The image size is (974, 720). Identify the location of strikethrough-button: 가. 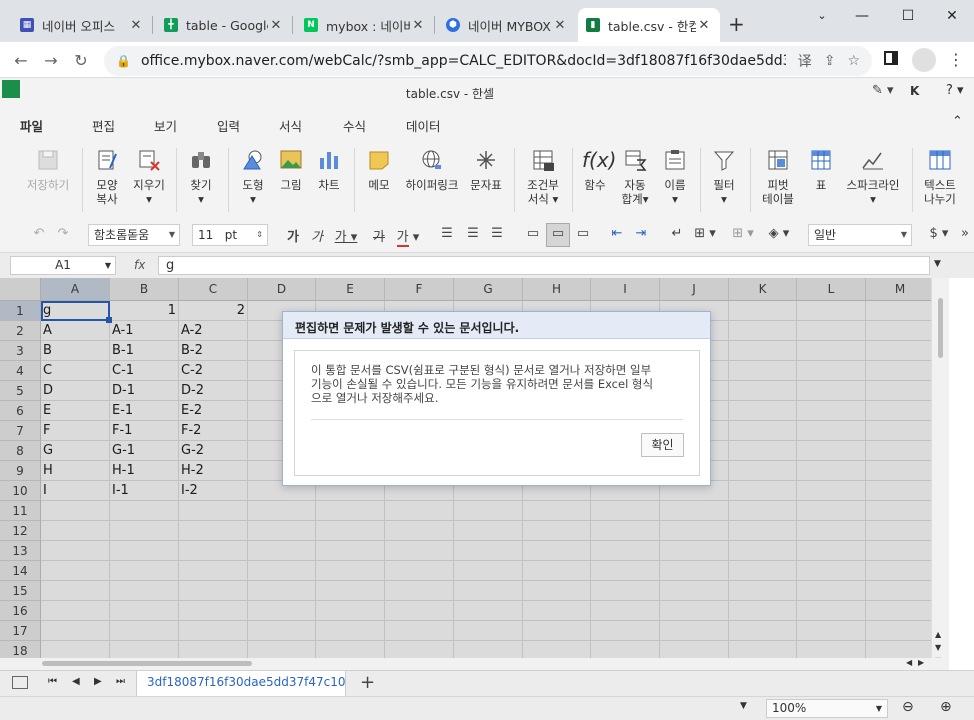
(379, 235).